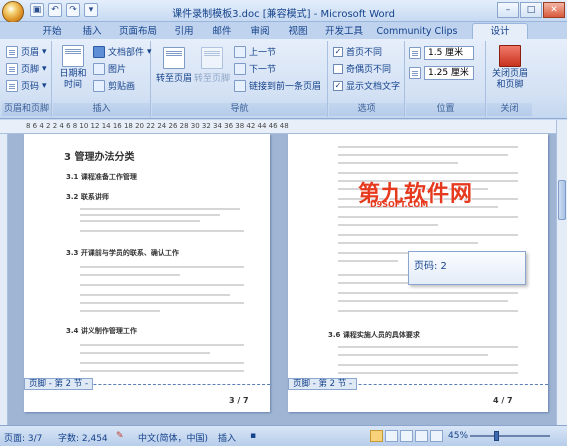 The image size is (567, 446). Describe the element at coordinates (23, 437) in the screenshot. I see `page-count: 页面: 3/7` at that location.